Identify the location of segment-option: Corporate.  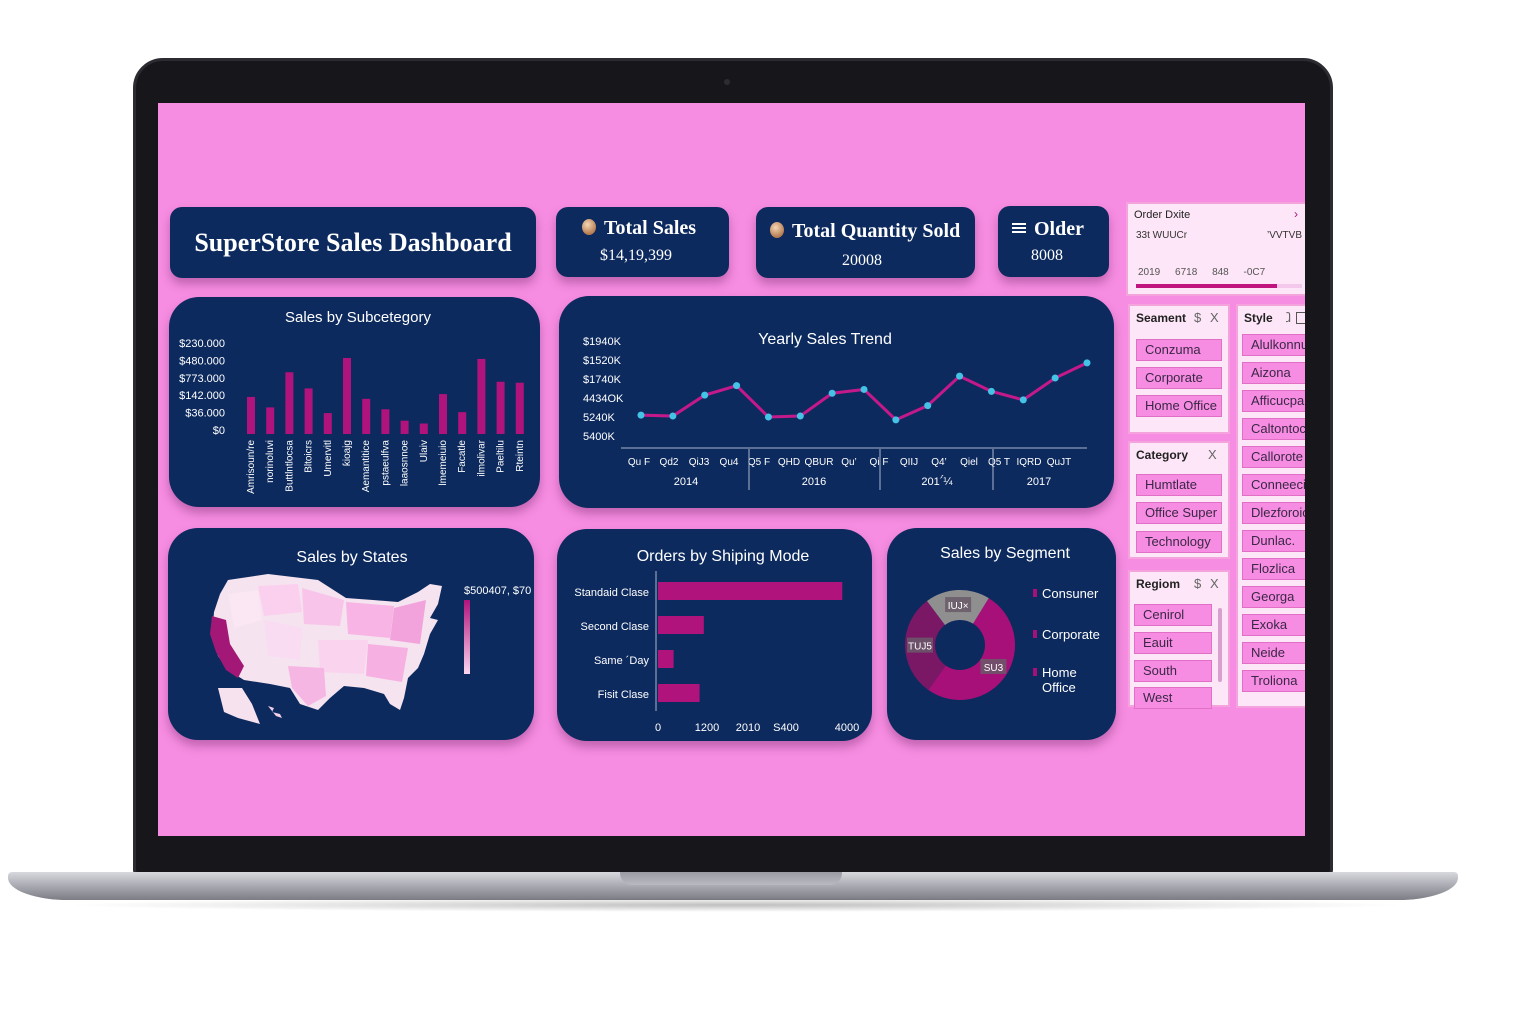
(1179, 378).